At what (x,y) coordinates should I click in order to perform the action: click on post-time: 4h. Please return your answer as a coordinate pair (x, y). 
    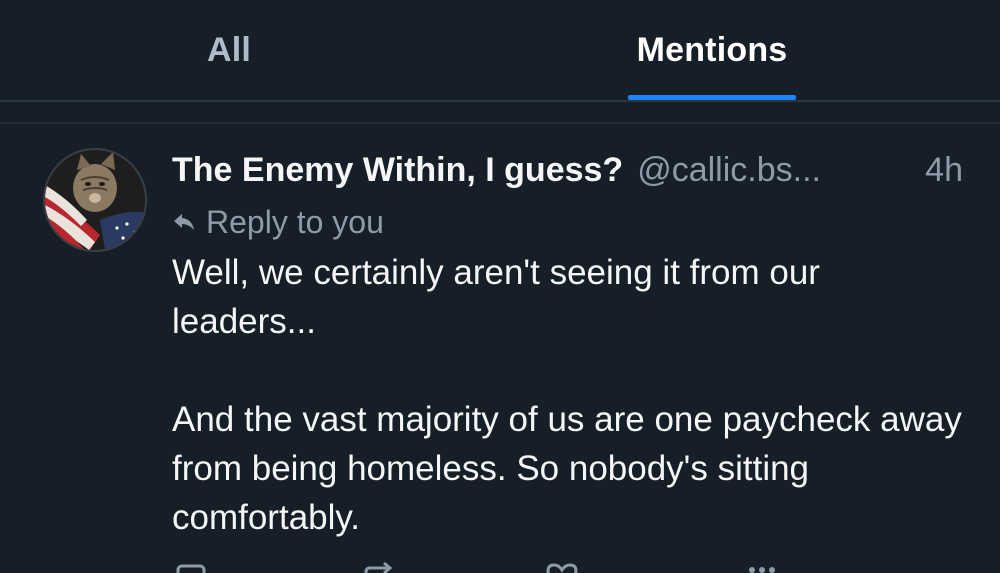
    Looking at the image, I should click on (944, 170).